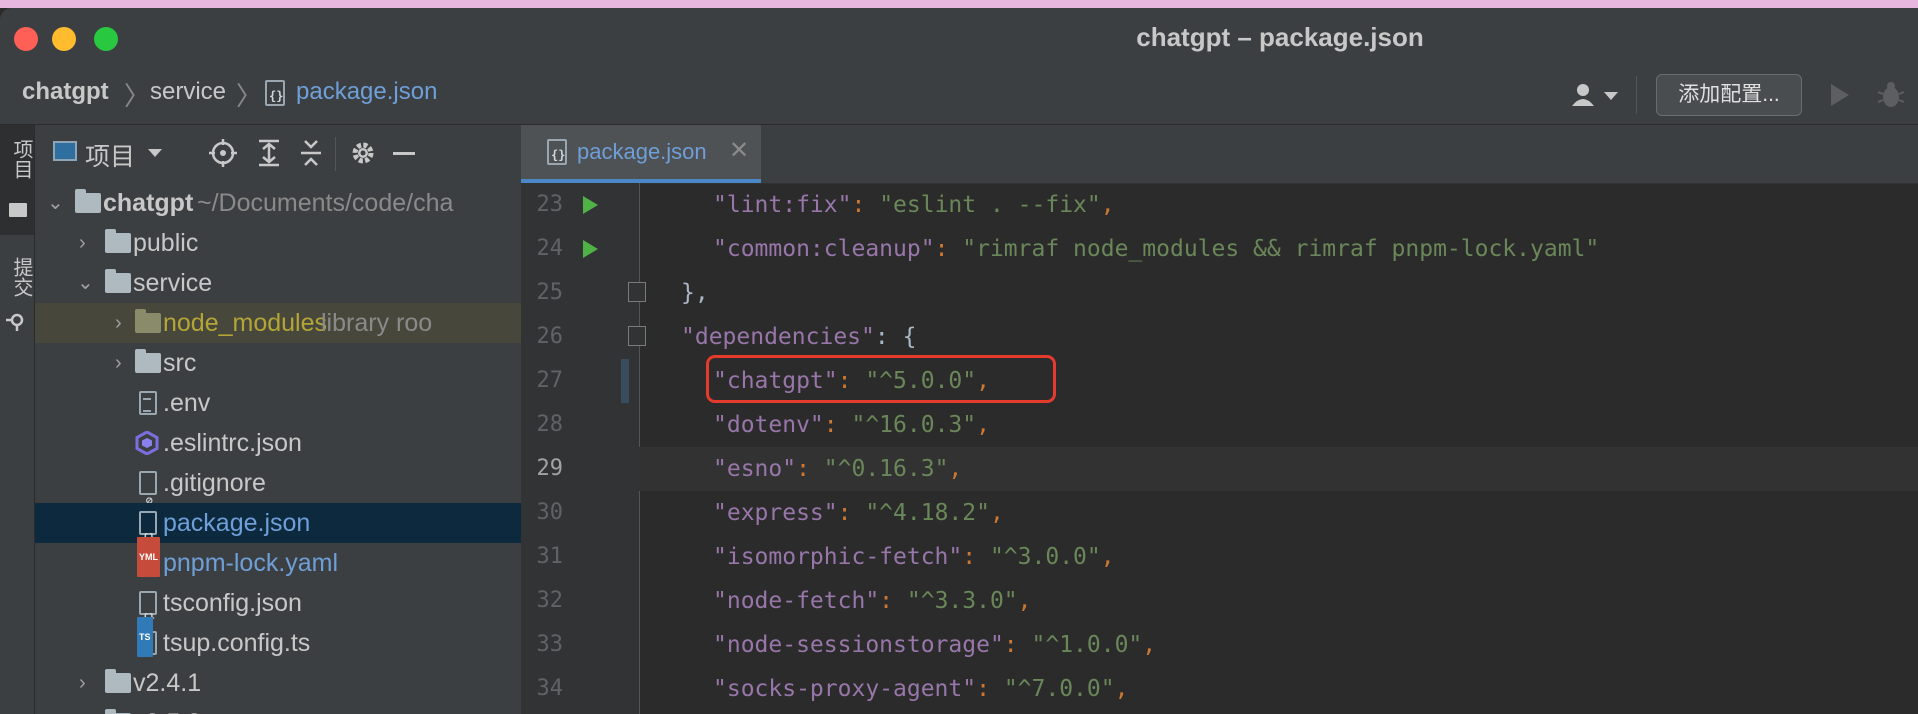 The image size is (1918, 714). I want to click on project-tool-label: 项目, so click(21, 159).